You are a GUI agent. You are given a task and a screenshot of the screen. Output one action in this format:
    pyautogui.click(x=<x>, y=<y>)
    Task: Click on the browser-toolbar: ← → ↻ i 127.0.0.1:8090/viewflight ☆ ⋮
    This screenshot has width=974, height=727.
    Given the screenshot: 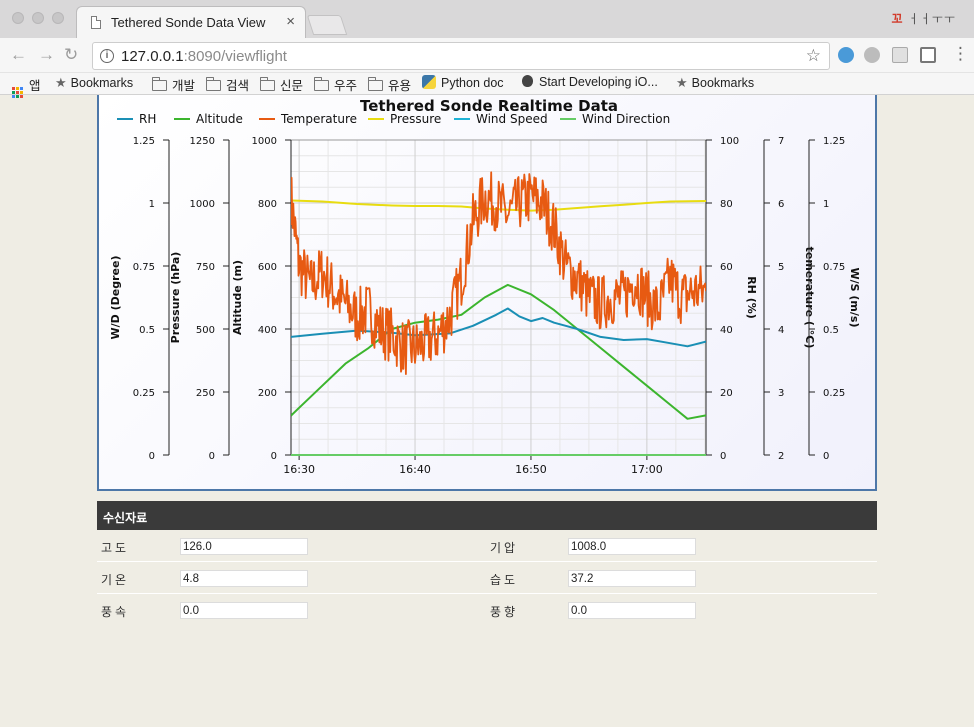 What is the action you would take?
    pyautogui.click(x=487, y=55)
    